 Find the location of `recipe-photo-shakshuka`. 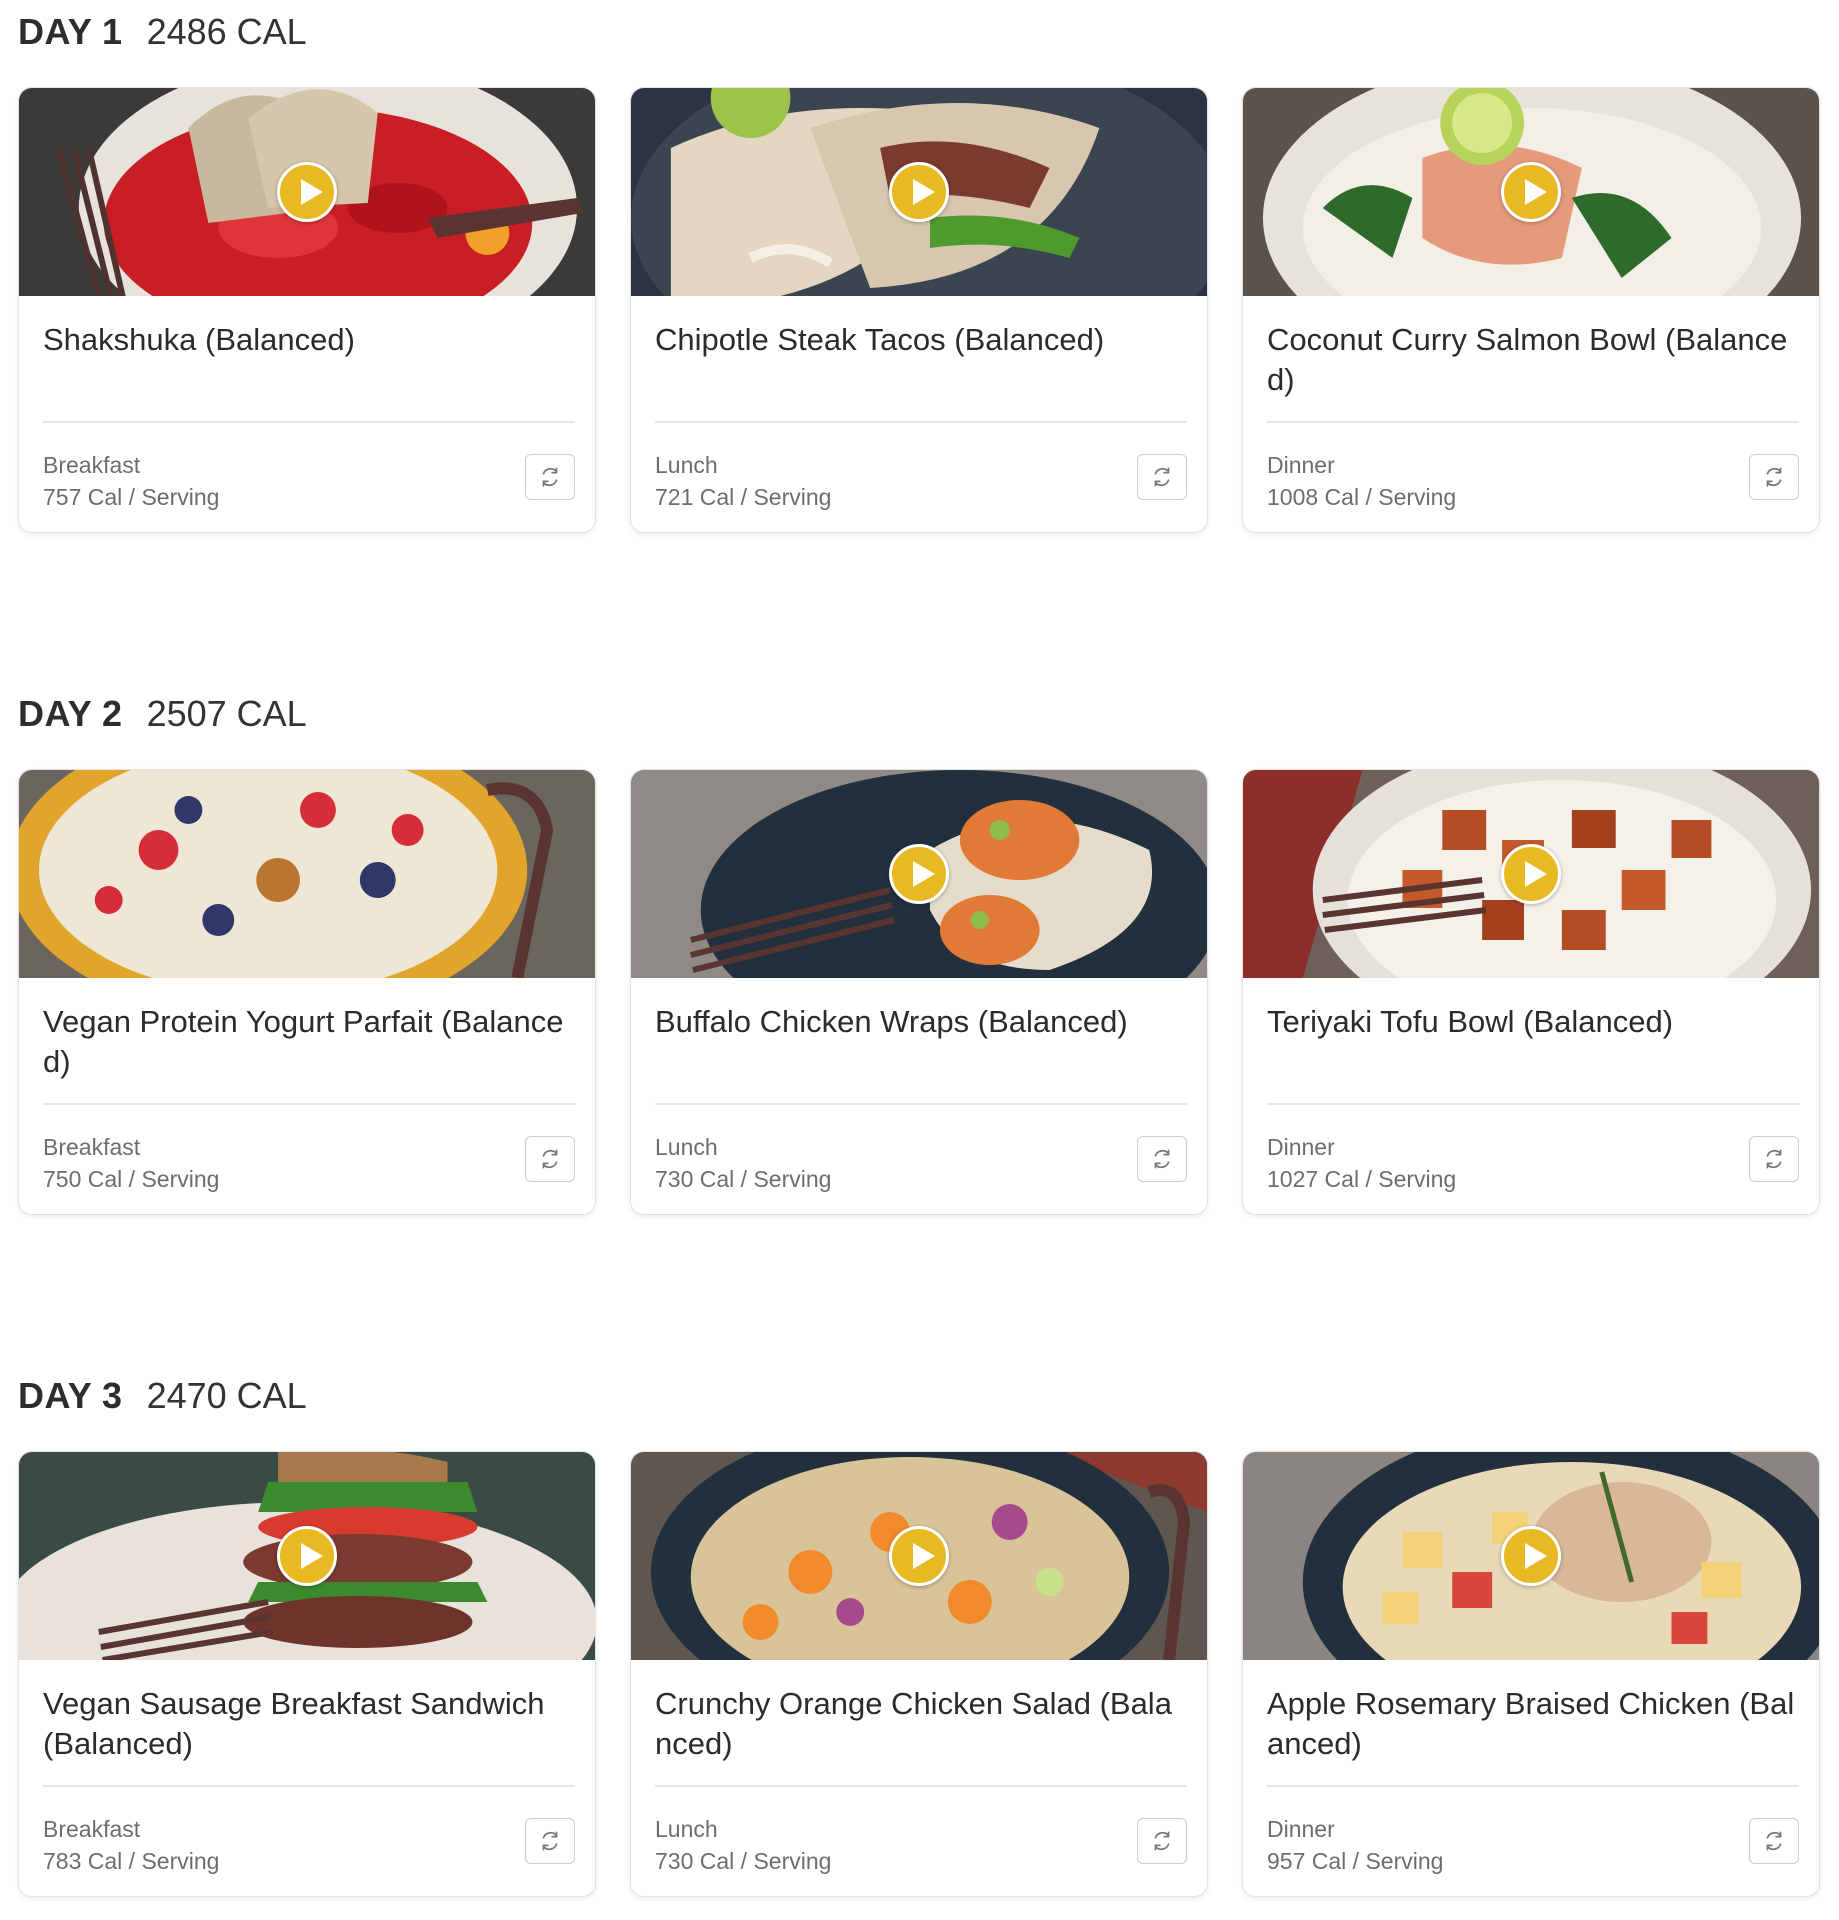

recipe-photo-shakshuka is located at coordinates (307, 192).